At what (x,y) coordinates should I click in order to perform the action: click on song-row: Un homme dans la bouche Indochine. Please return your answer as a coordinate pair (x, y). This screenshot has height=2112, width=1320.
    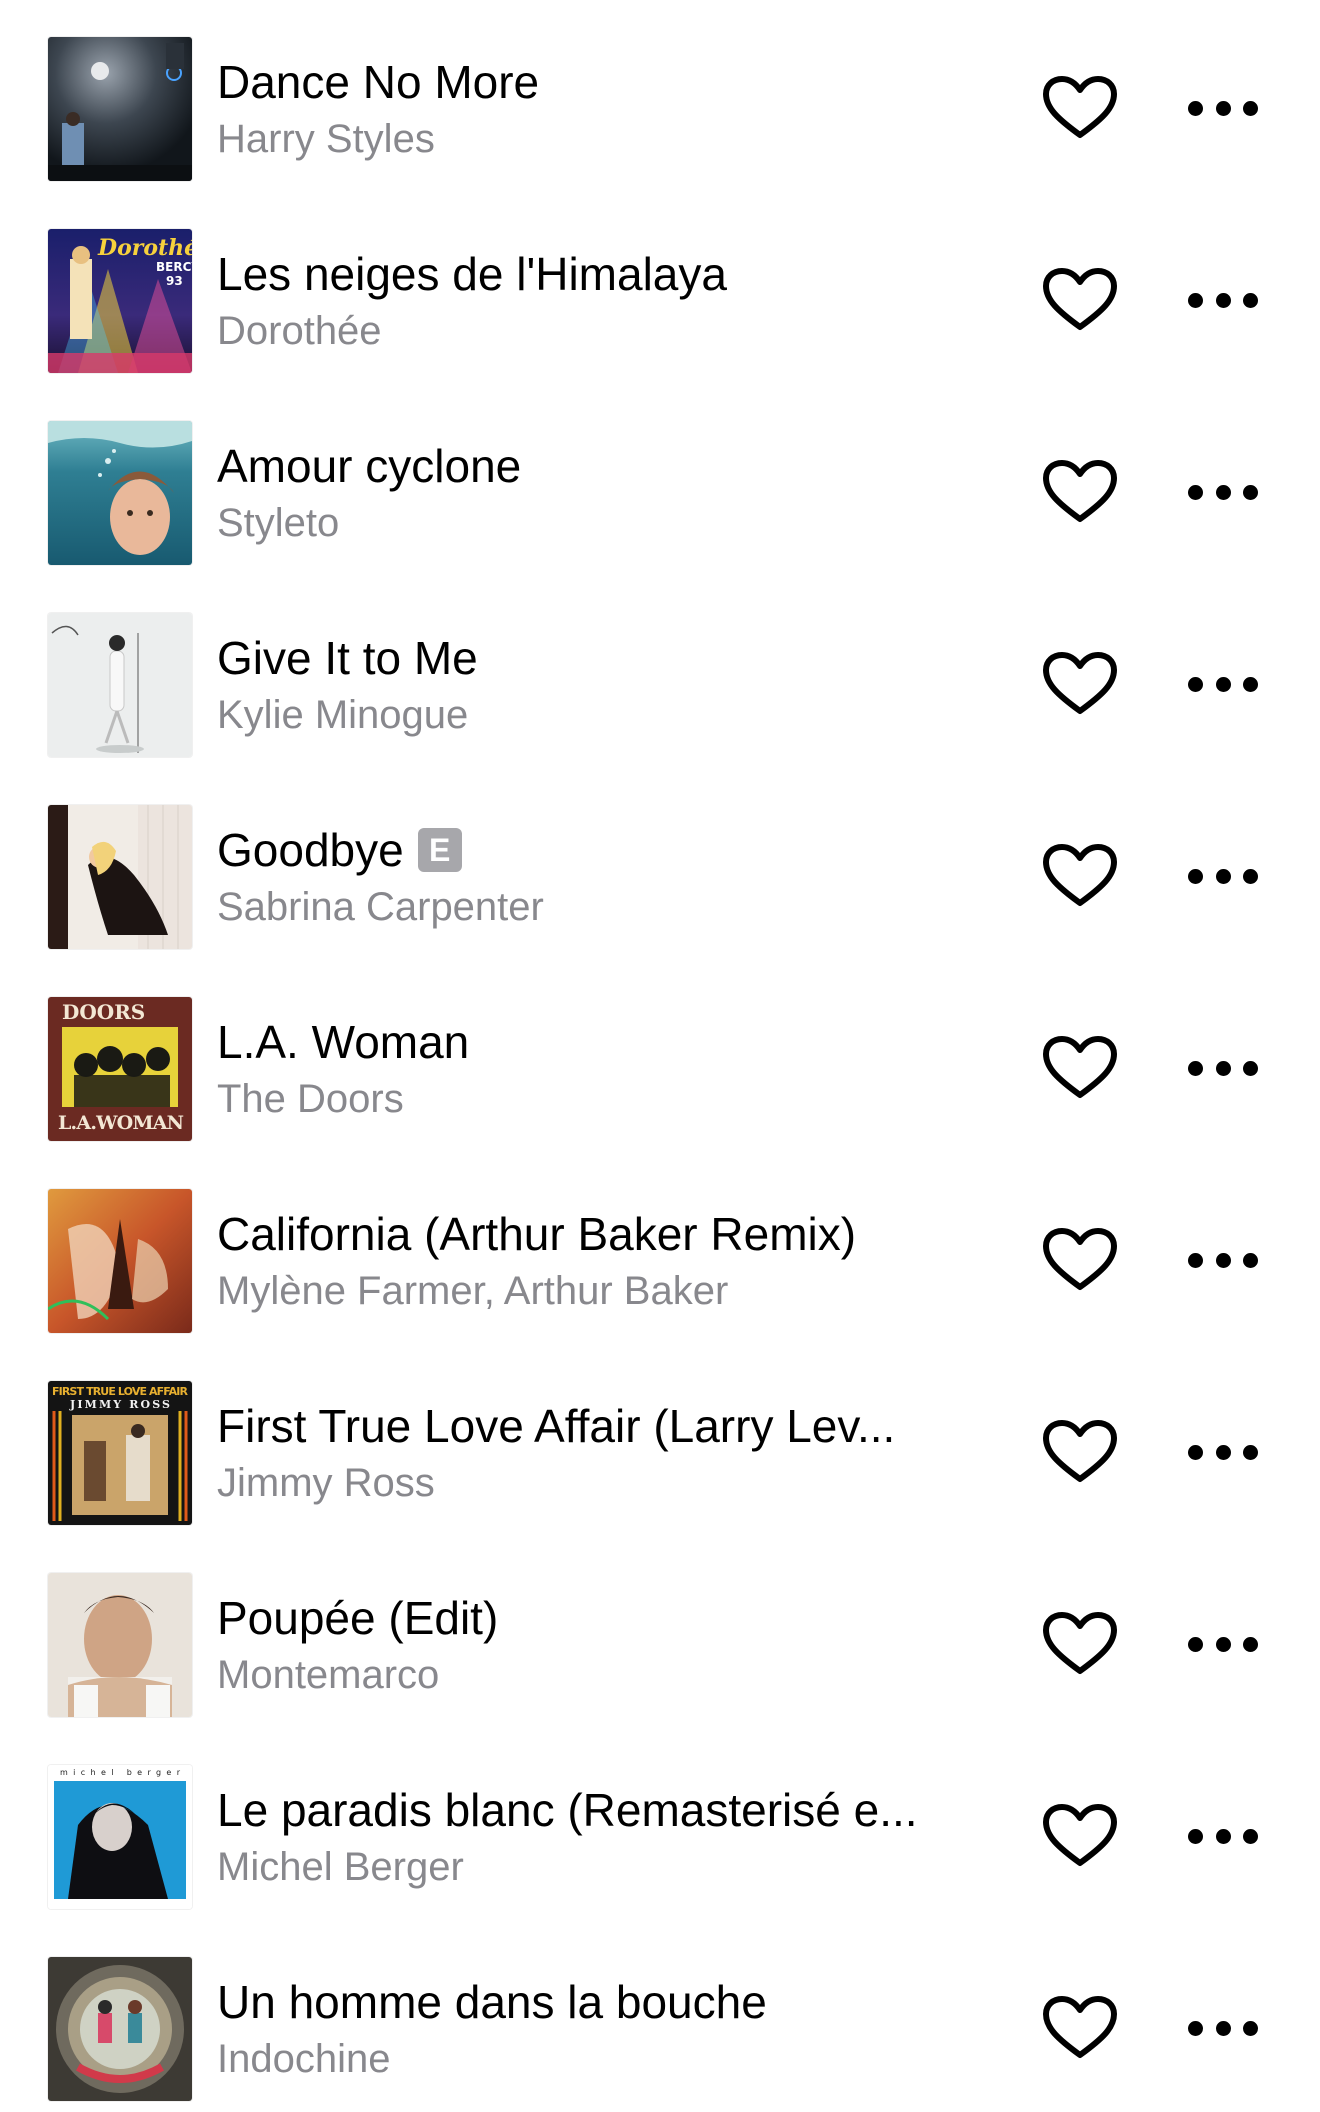
    Looking at the image, I should click on (660, 2016).